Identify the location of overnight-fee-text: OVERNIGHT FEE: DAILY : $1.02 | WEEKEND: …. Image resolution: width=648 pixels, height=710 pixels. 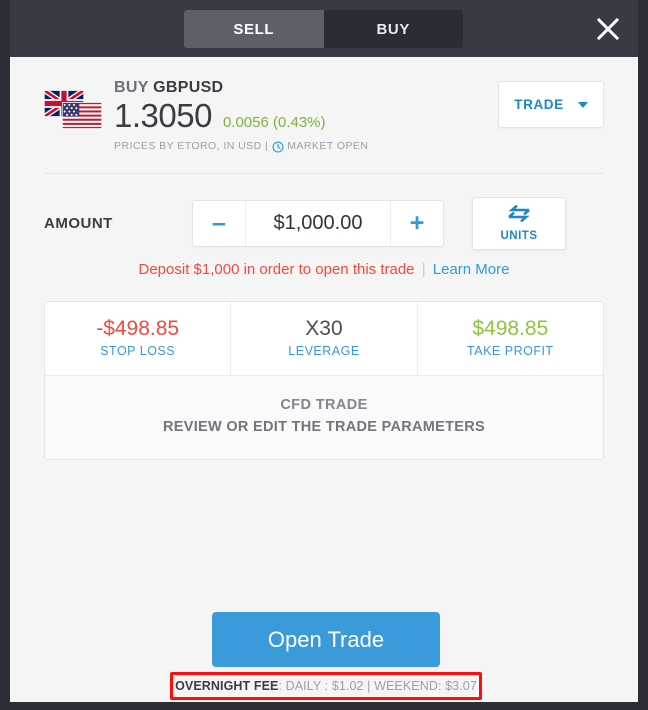
(326, 686).